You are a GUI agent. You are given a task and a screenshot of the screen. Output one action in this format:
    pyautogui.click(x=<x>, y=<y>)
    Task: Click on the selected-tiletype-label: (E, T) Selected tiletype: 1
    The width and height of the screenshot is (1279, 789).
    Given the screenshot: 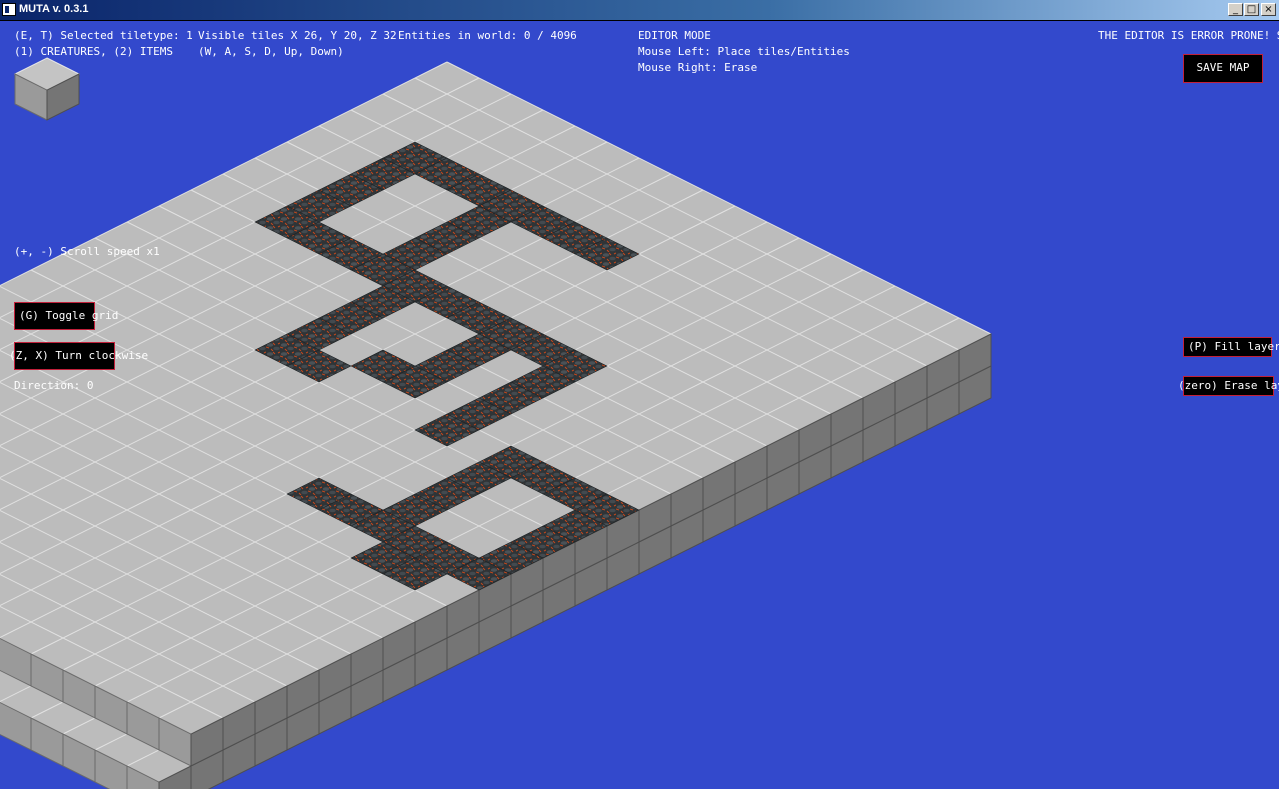 What is the action you would take?
    pyautogui.click(x=103, y=35)
    